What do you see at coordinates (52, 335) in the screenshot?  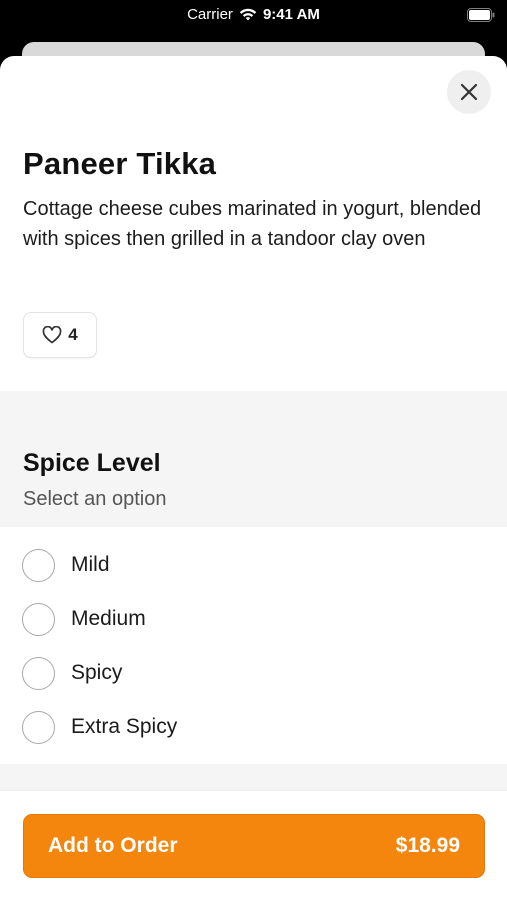 I see `heart-icon` at bounding box center [52, 335].